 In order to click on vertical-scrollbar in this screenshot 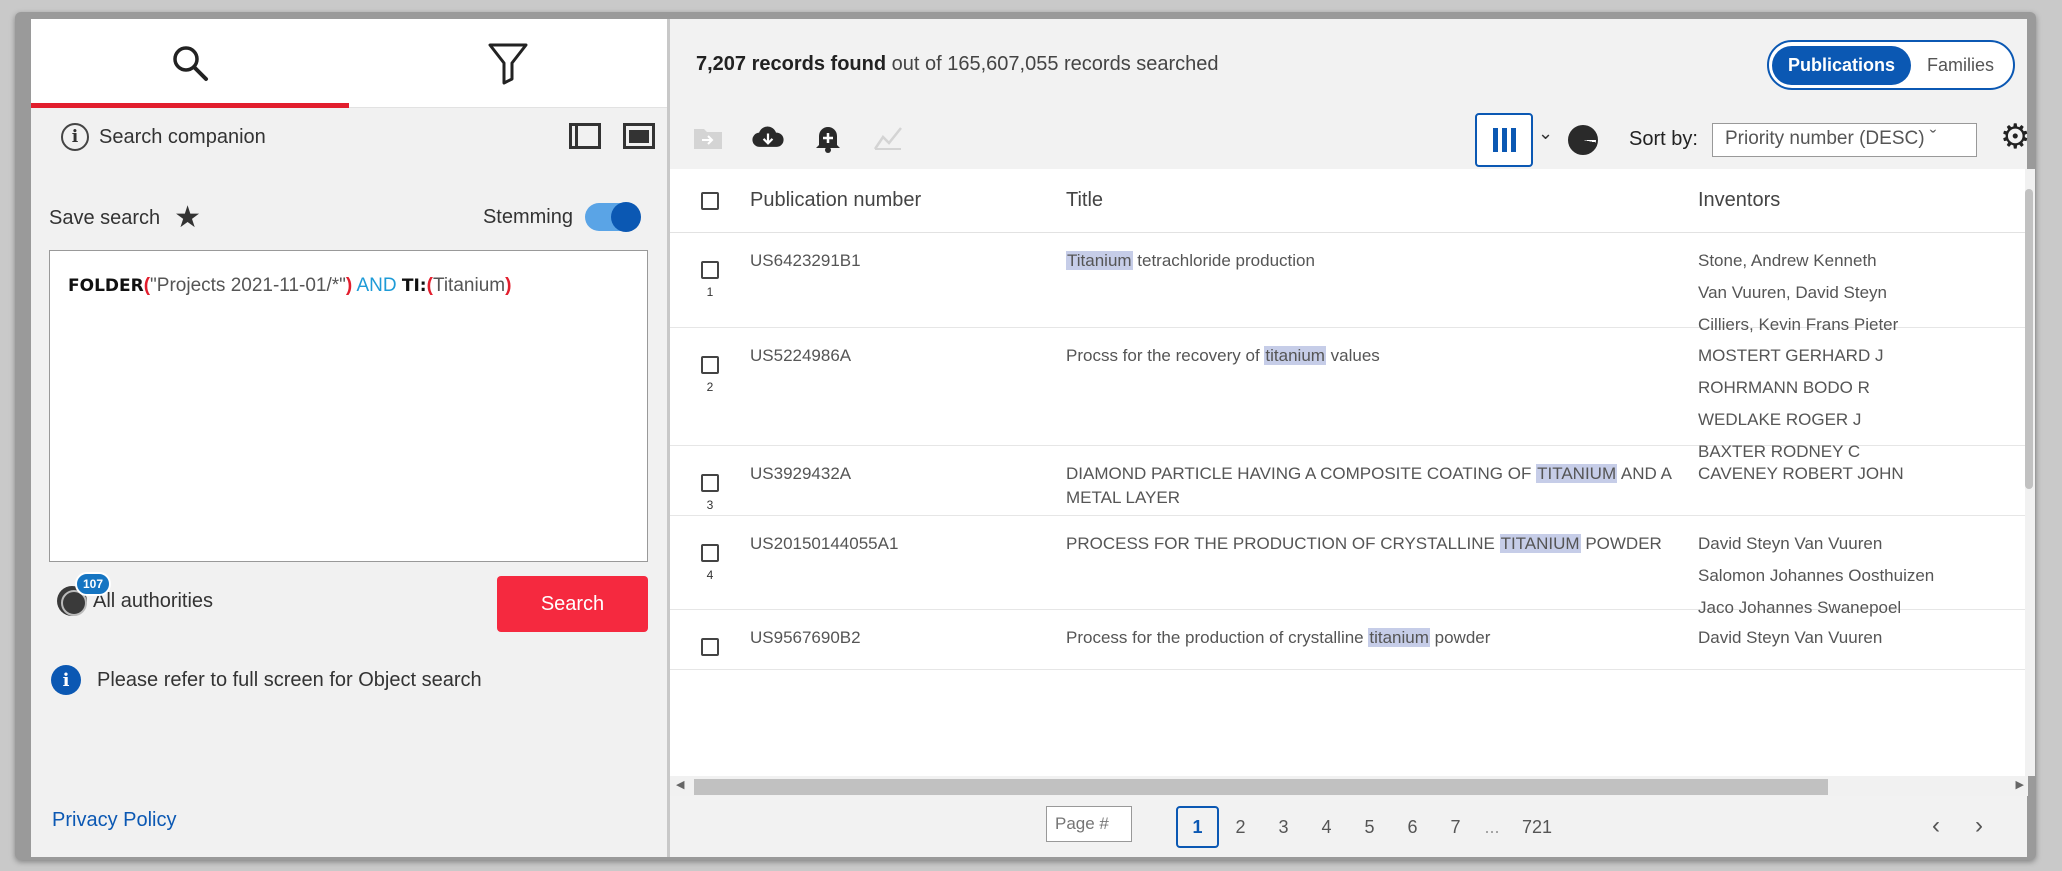, I will do `click(2030, 472)`.